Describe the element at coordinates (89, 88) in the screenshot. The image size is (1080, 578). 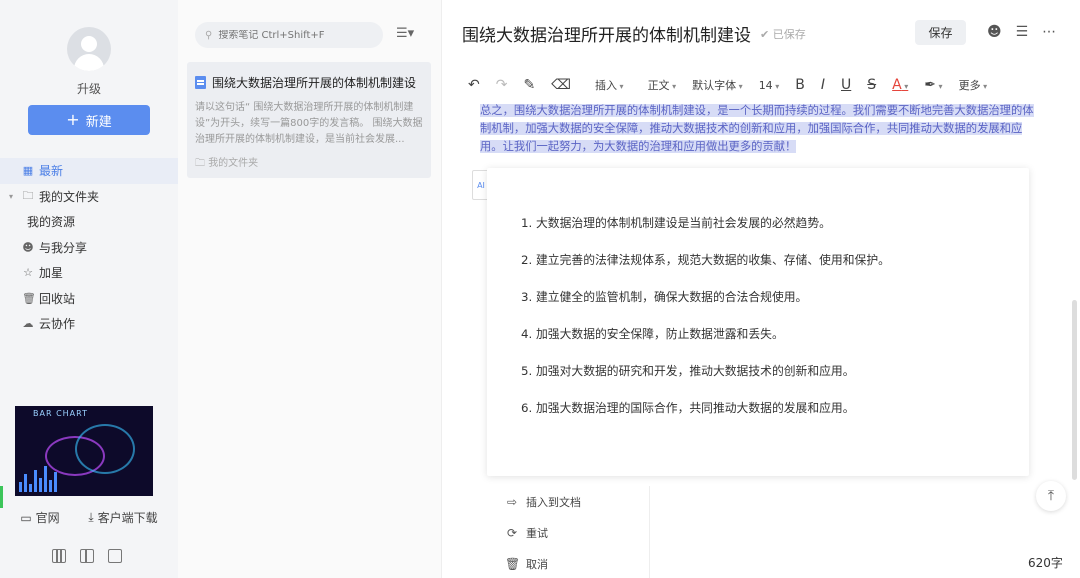
I see `upgrade-link: 升级` at that location.